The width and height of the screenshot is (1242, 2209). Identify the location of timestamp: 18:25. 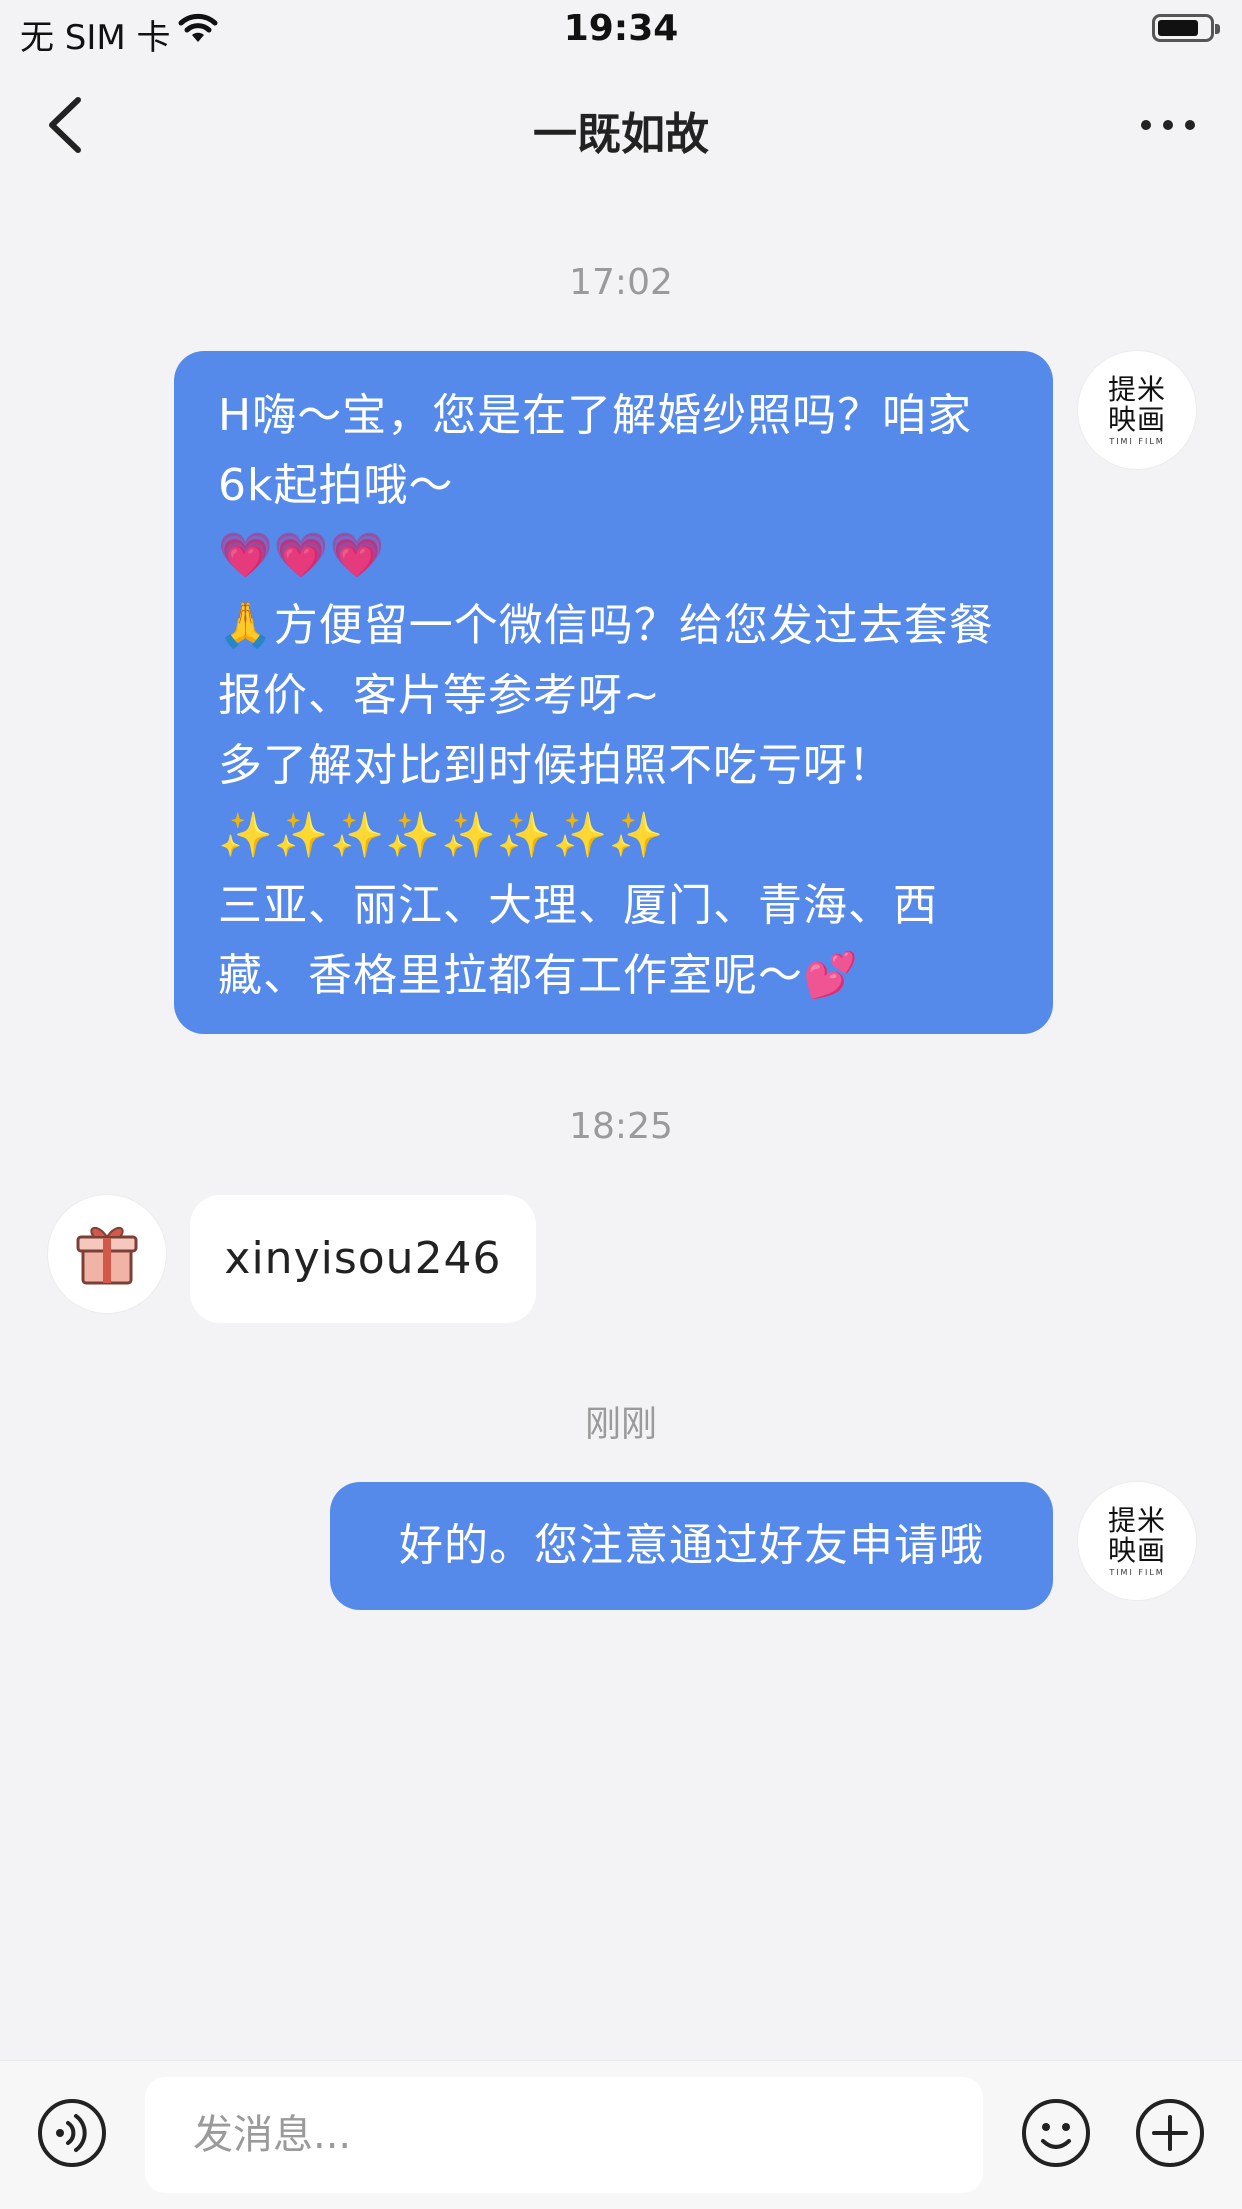
(621, 1126).